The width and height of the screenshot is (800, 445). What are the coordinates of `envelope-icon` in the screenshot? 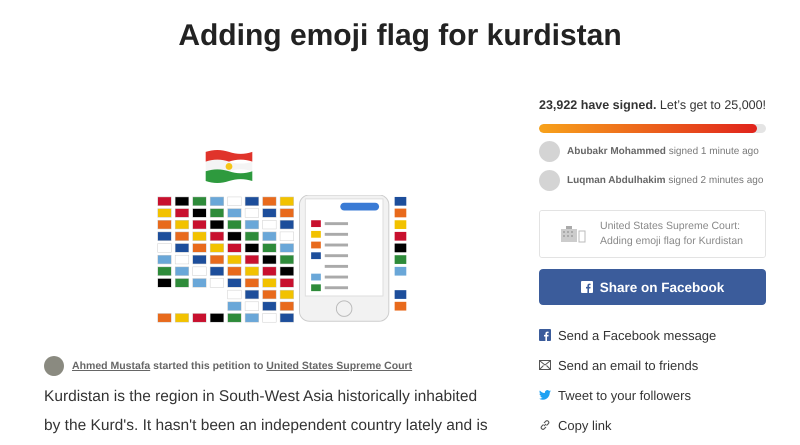 It's located at (545, 365).